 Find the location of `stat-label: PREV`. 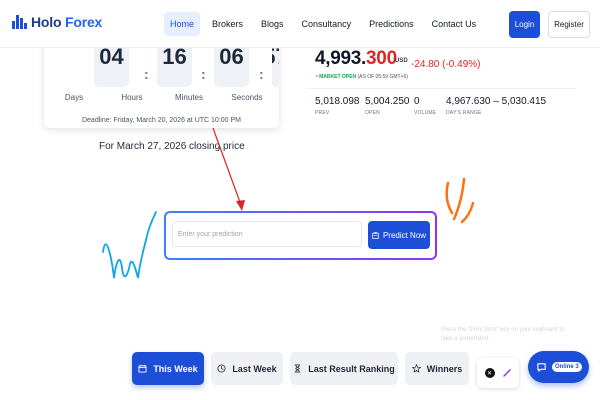

stat-label: PREV is located at coordinates (322, 113).